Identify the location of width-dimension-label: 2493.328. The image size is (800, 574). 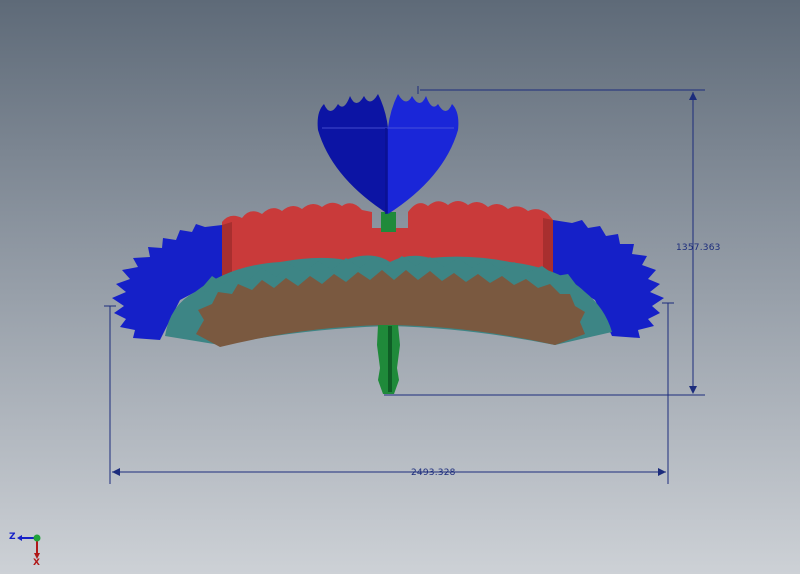
(433, 473).